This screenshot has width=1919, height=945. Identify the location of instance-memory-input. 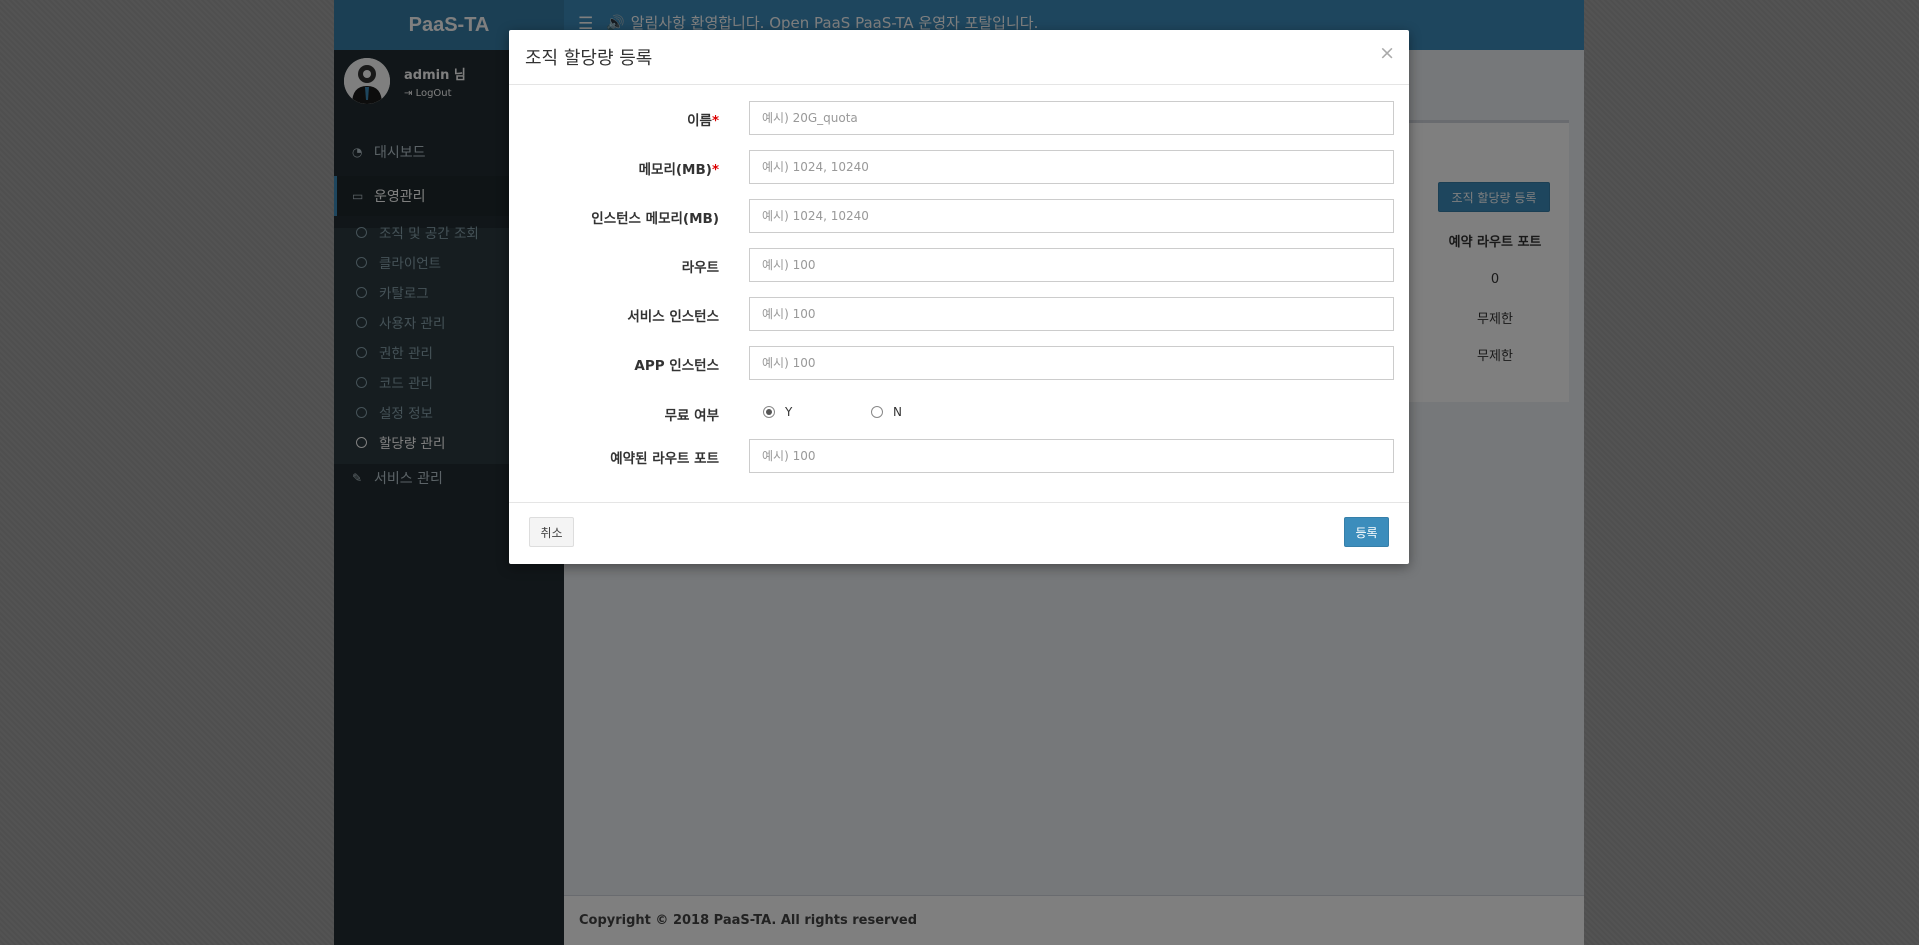
(1071, 216).